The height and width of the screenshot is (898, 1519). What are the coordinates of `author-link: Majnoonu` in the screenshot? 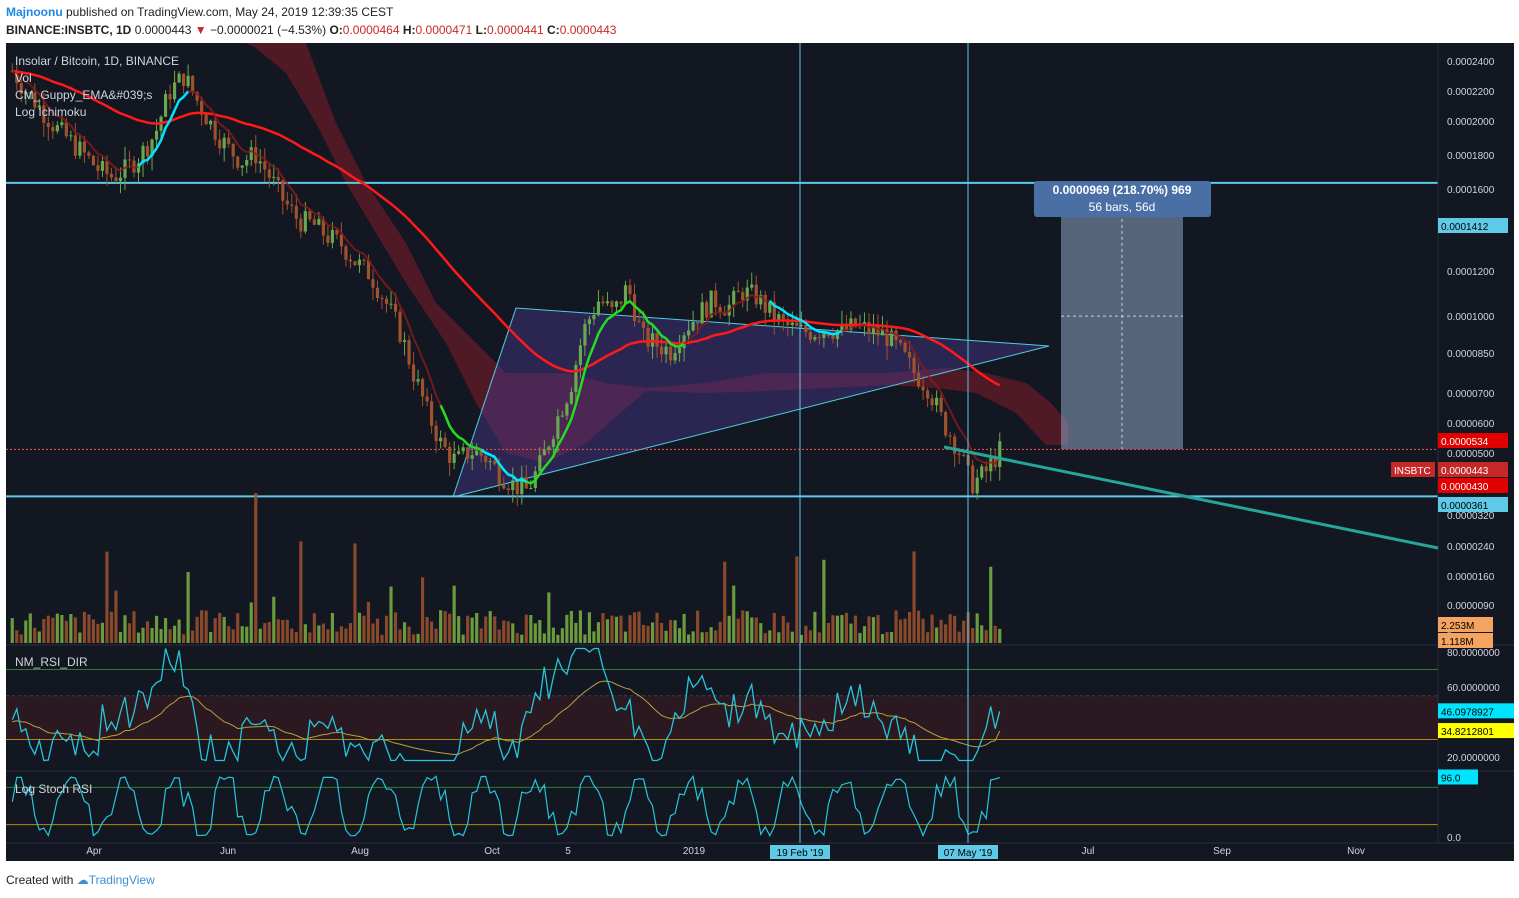 It's located at (34, 12).